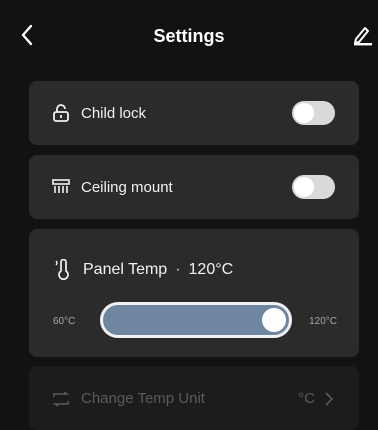 This screenshot has height=430, width=378. Describe the element at coordinates (306, 398) in the screenshot. I see `temp-unit-value: °C` at that location.